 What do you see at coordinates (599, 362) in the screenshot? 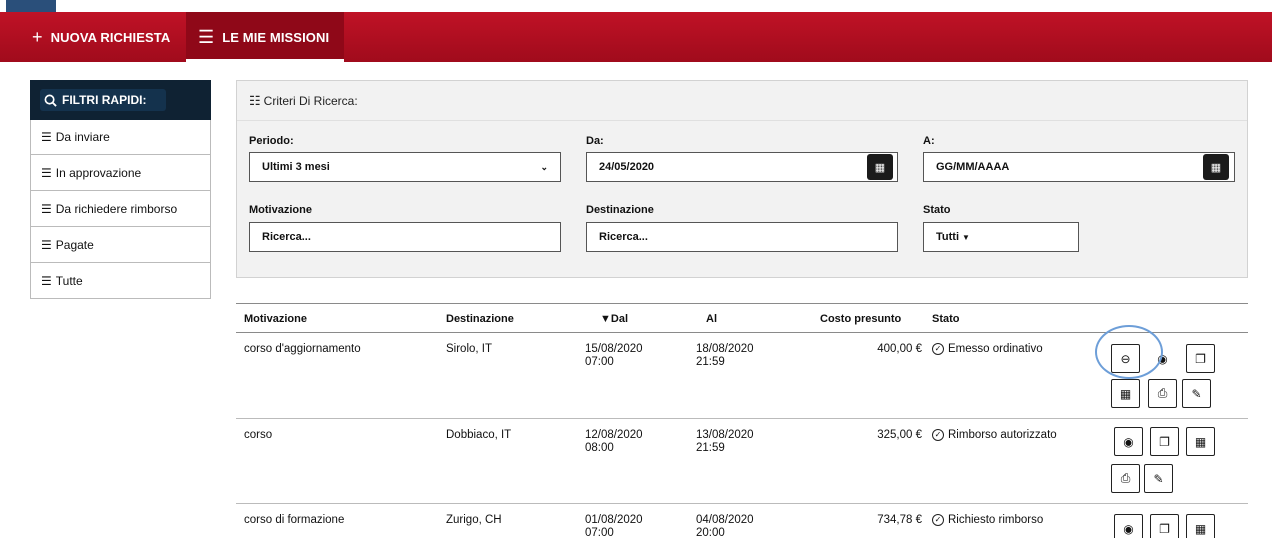
I see `from-time: 07:00` at bounding box center [599, 362].